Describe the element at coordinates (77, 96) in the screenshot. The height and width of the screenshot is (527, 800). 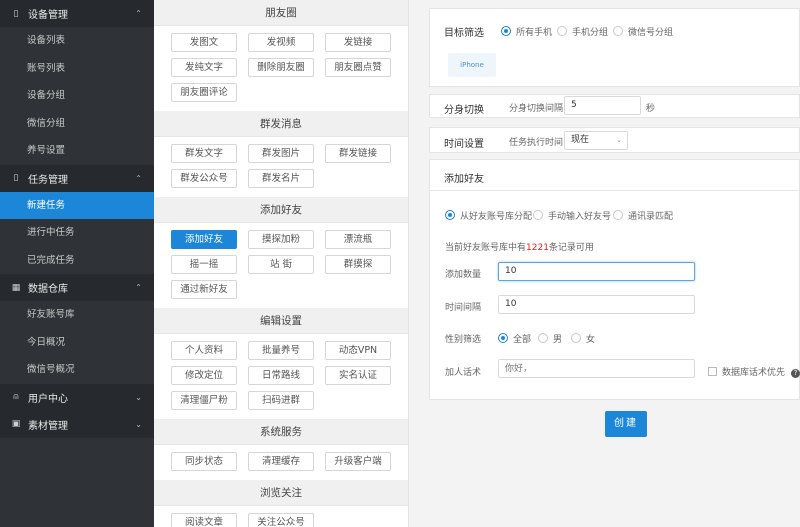
I see `sidebar-item: 设备分组` at that location.